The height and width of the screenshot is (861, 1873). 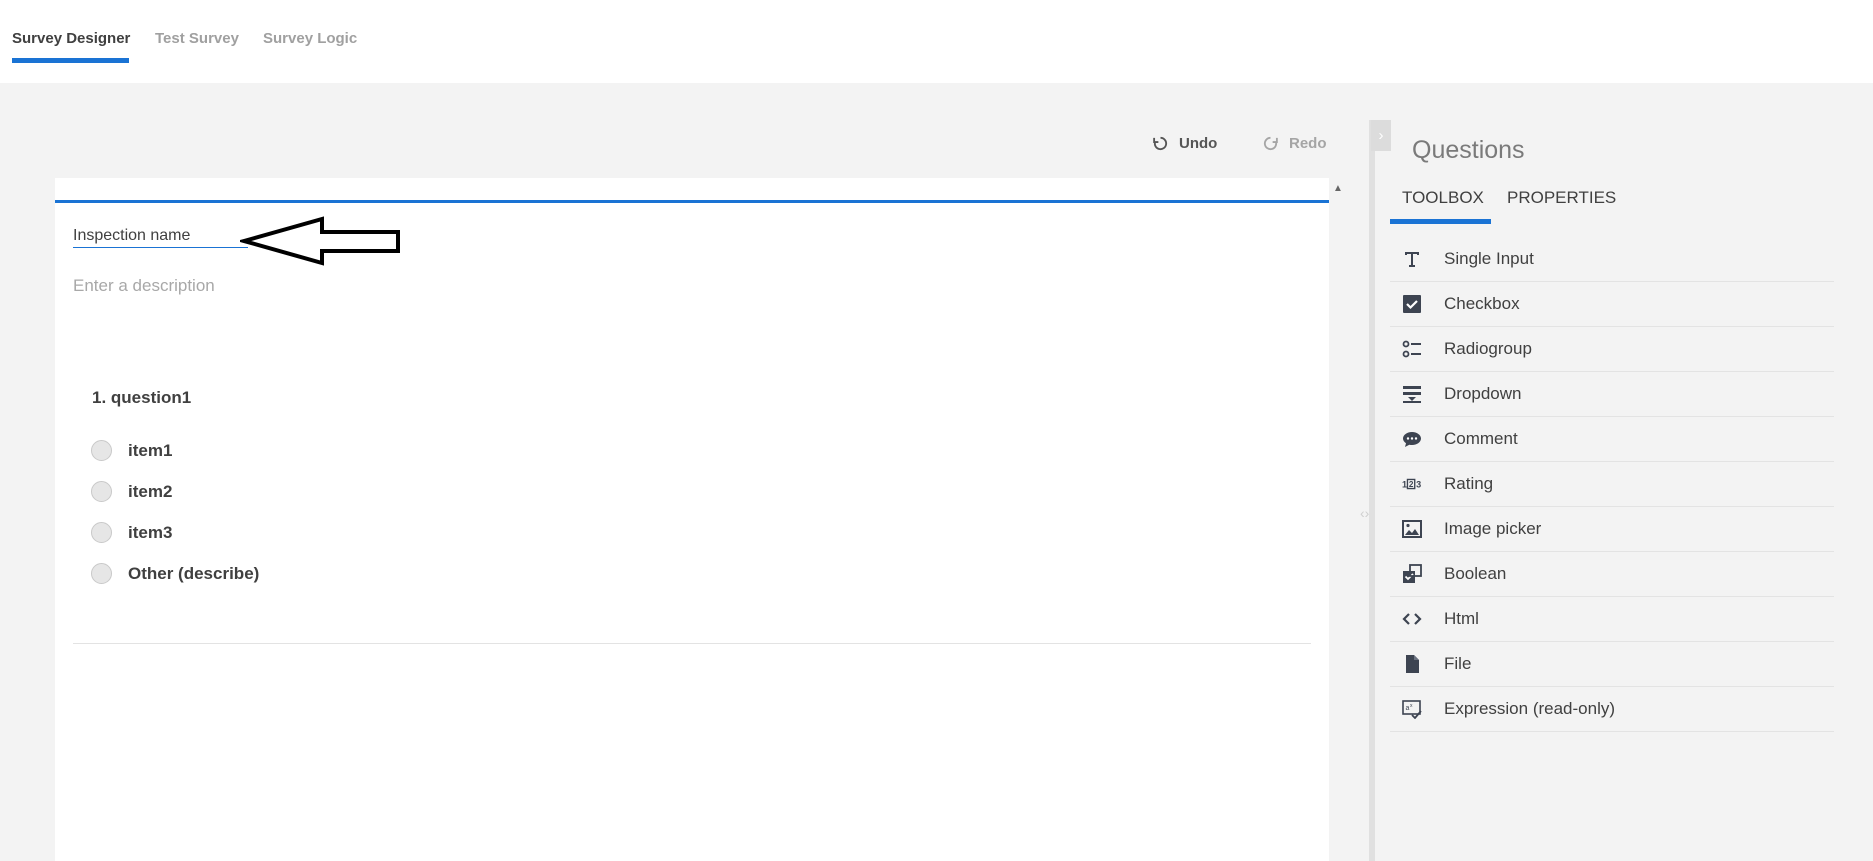 I want to click on undo-button: Undo, so click(x=1184, y=143).